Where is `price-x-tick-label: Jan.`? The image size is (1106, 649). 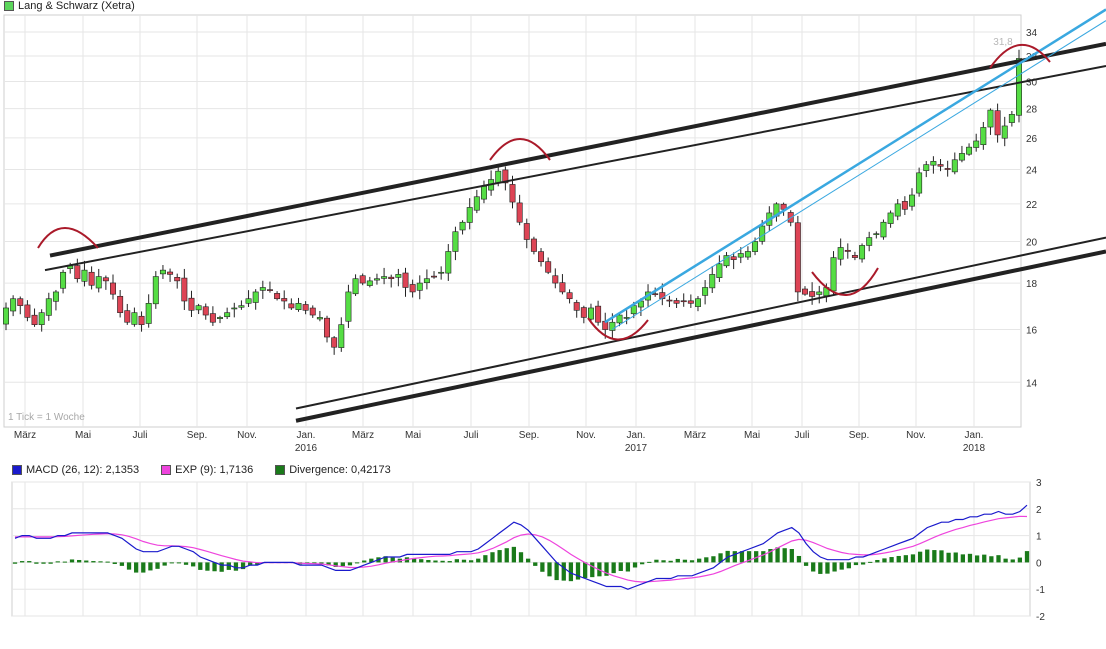
price-x-tick-label: Jan. is located at coordinates (636, 435).